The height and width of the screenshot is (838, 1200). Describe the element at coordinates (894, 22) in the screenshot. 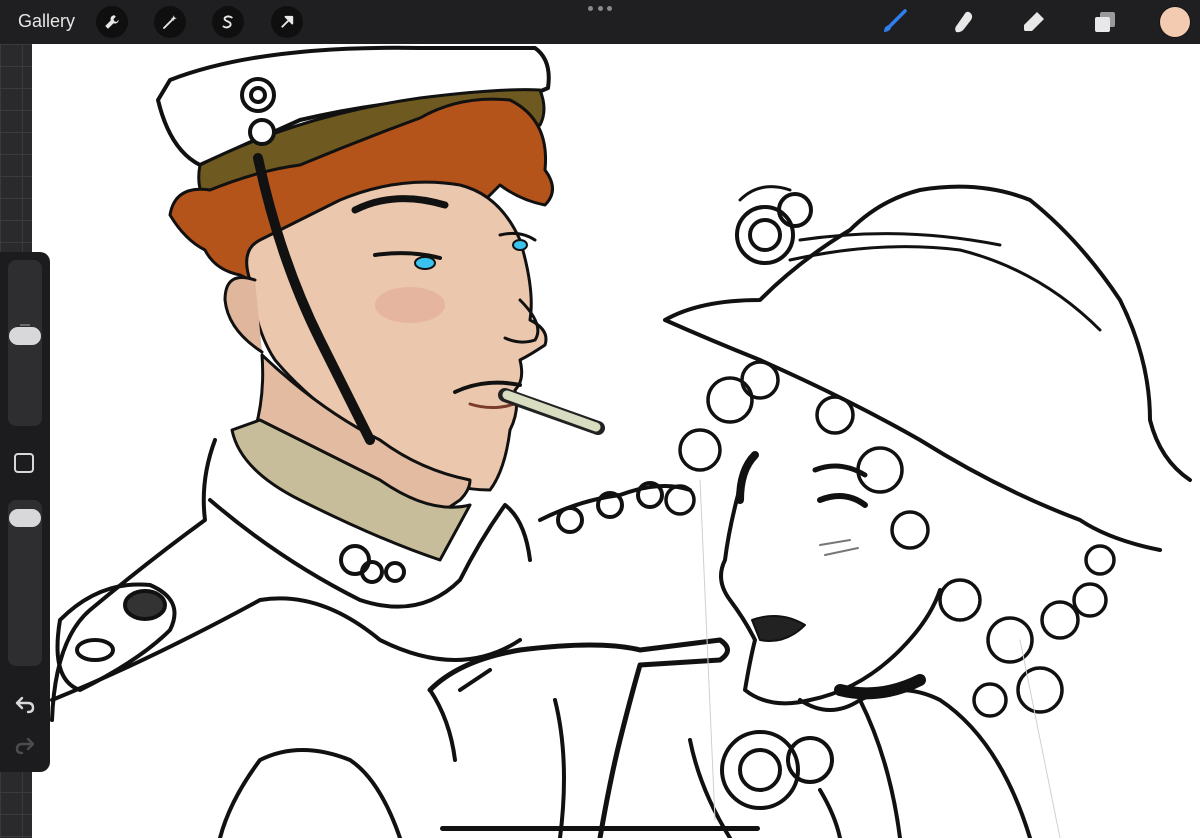

I see `brush-icon` at that location.